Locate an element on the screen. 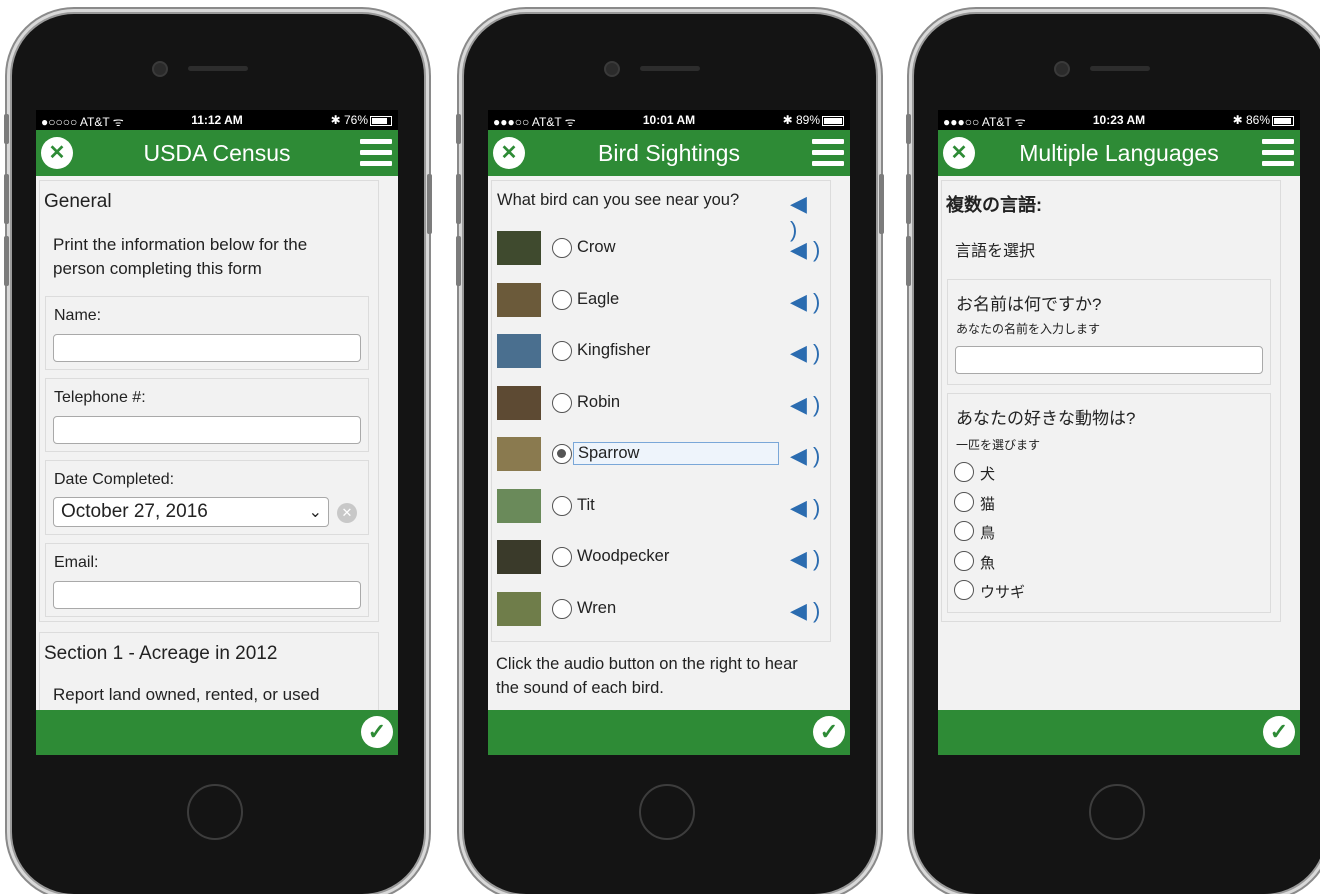 The height and width of the screenshot is (894, 1320). email-input is located at coordinates (207, 595).